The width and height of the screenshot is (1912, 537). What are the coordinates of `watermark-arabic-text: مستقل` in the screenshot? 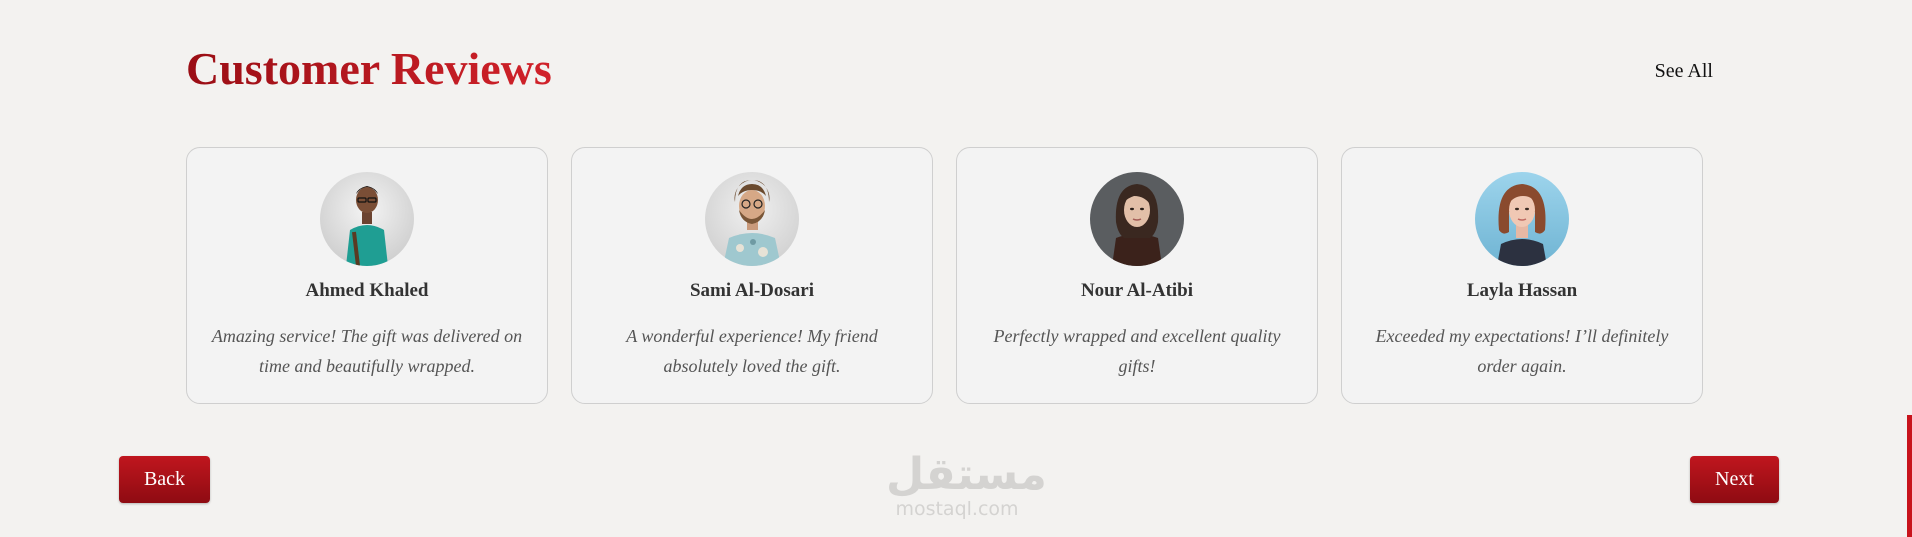 It's located at (966, 474).